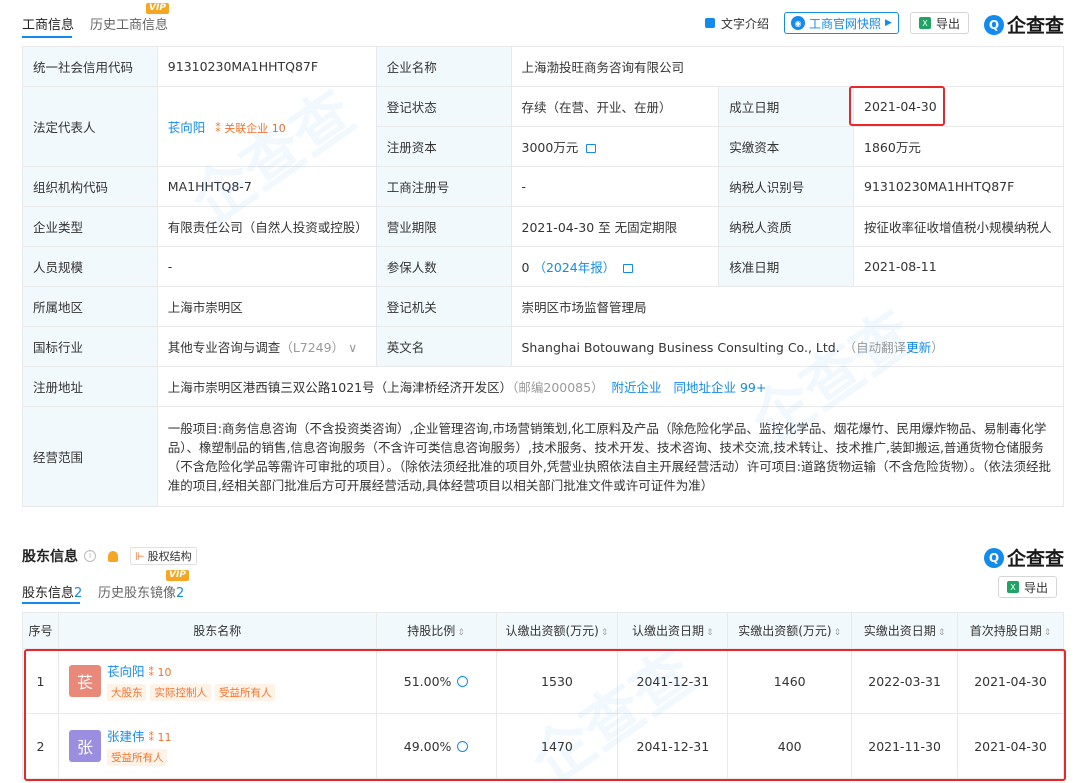  I want to click on shareholders-section-title: 股东信息 i ⊩ 股权结构, so click(109, 556).